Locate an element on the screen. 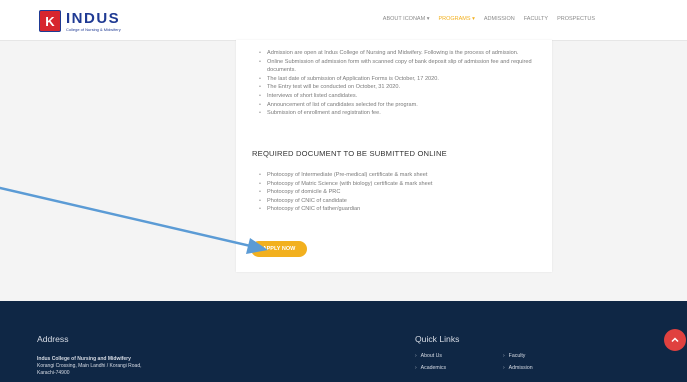 The image size is (687, 382). address-name: Indus College of Nursing and Midwifery is located at coordinates (84, 359).